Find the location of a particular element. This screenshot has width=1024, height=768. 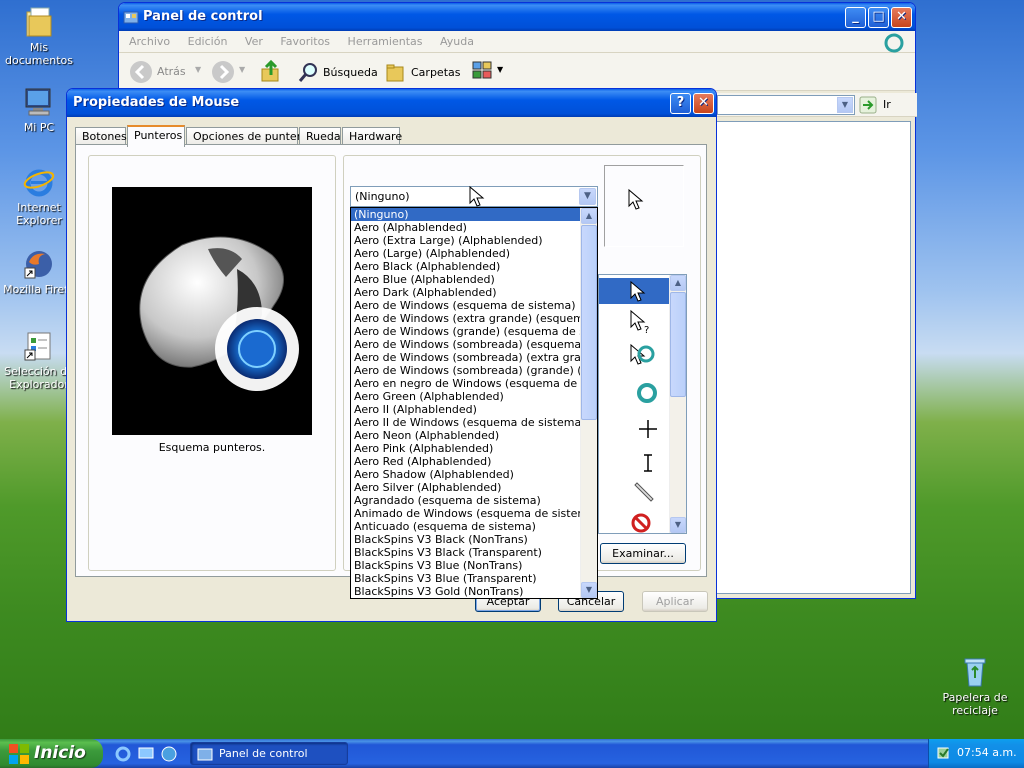

mouse-preview-image is located at coordinates (212, 311).